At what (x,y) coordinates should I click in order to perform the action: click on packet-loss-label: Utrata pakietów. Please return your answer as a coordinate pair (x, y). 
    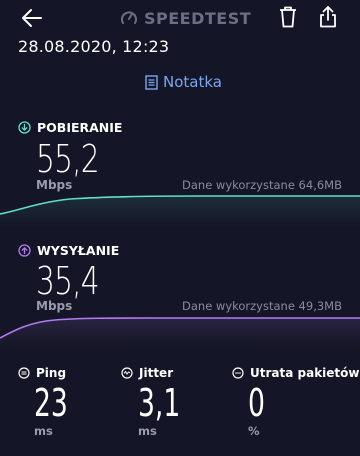
    Looking at the image, I should click on (296, 373).